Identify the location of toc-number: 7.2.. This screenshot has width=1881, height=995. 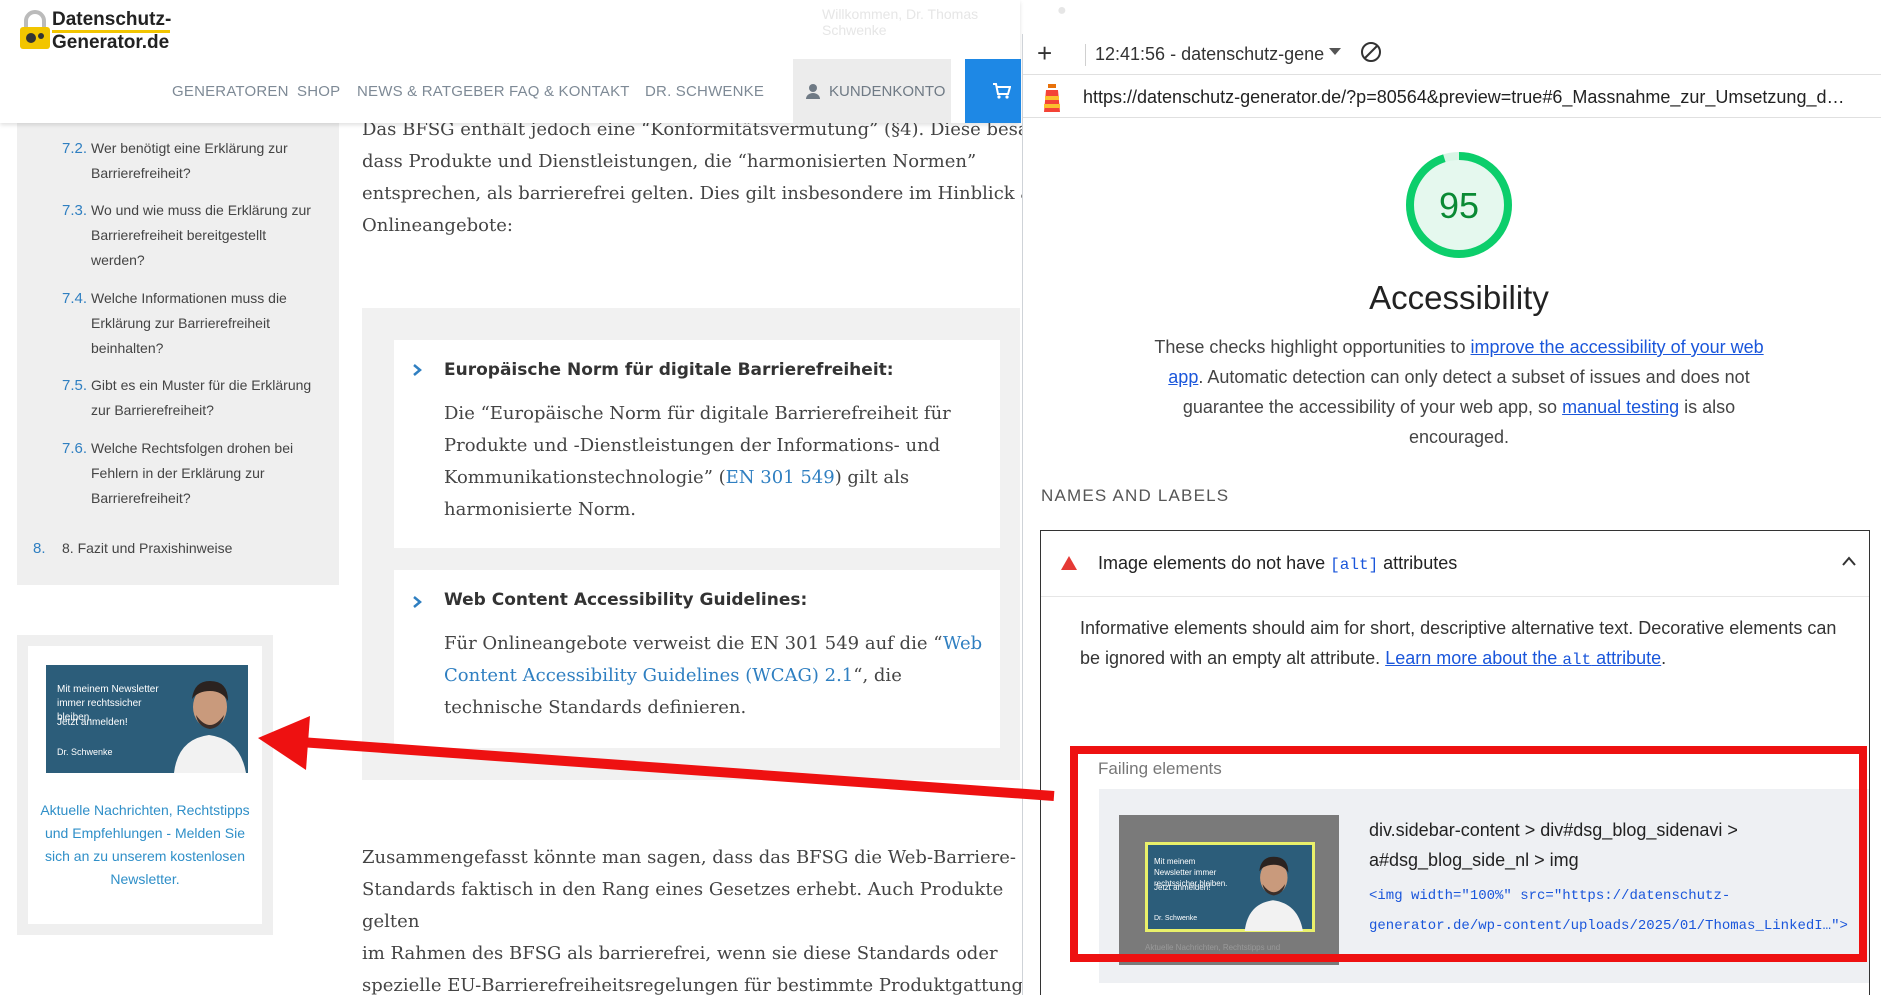
(75, 148).